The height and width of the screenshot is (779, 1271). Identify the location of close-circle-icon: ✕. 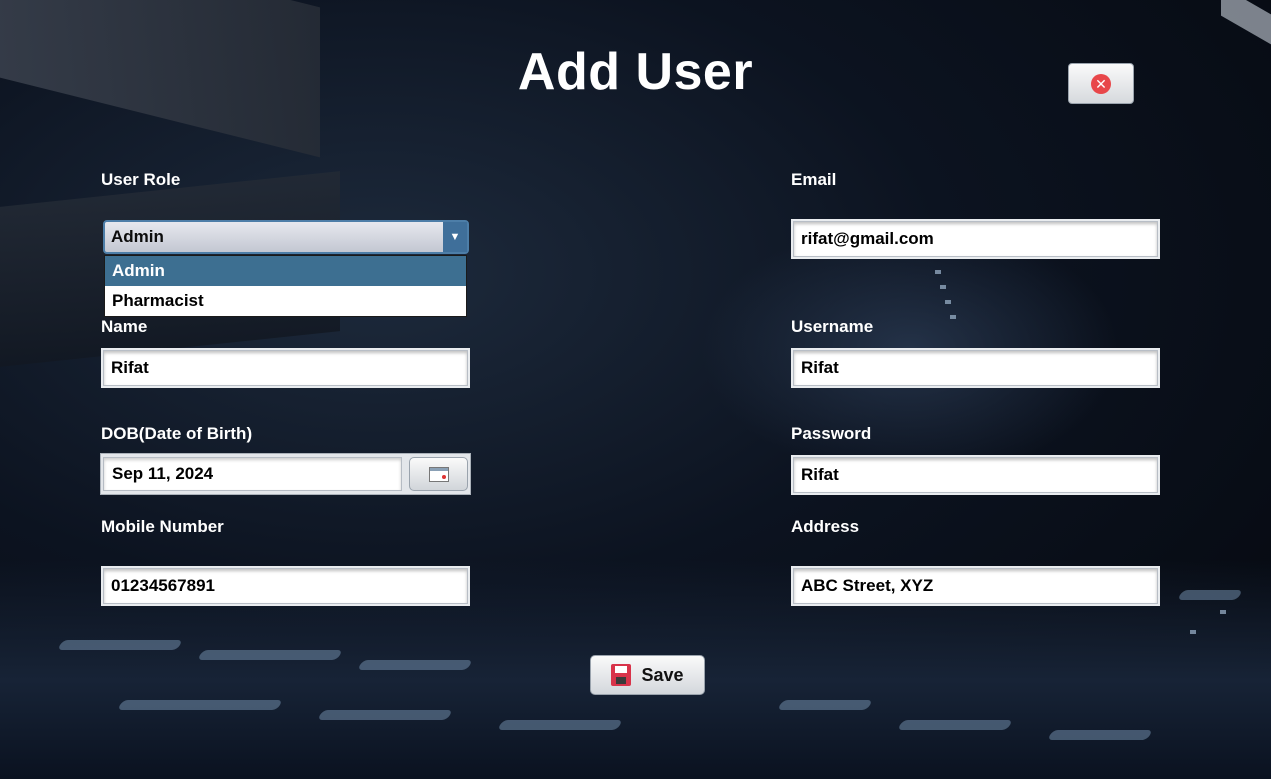
(1101, 83).